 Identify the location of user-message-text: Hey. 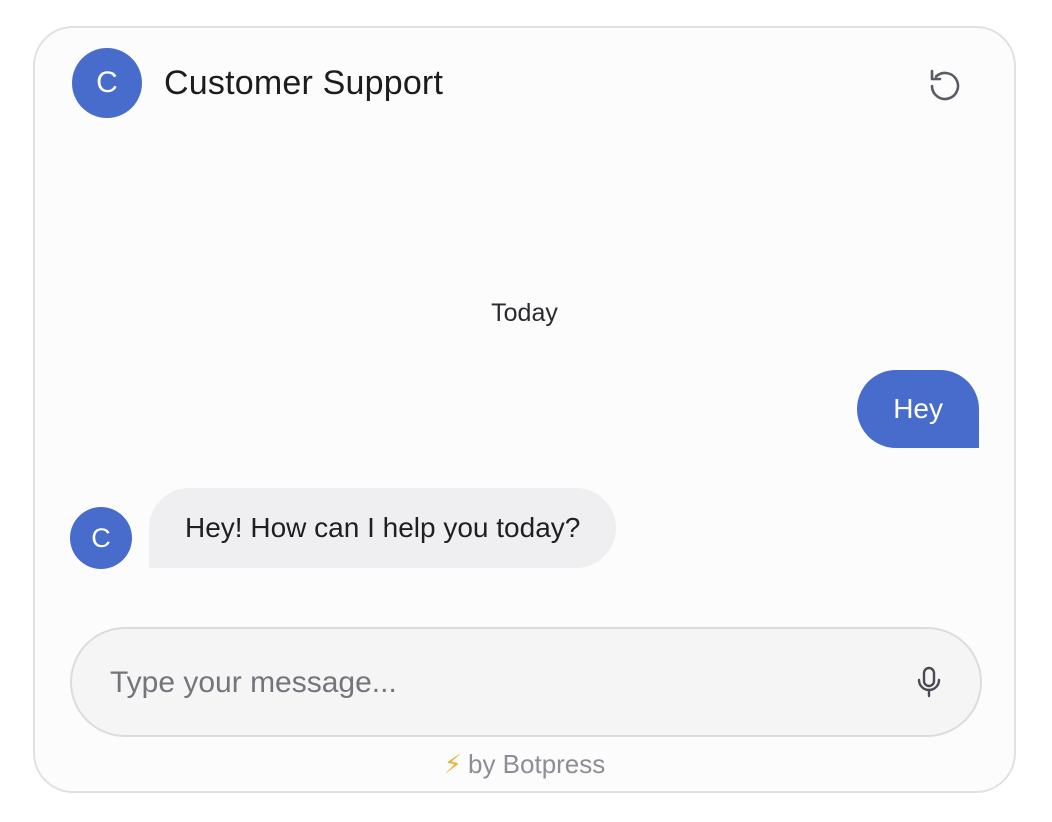
(918, 408).